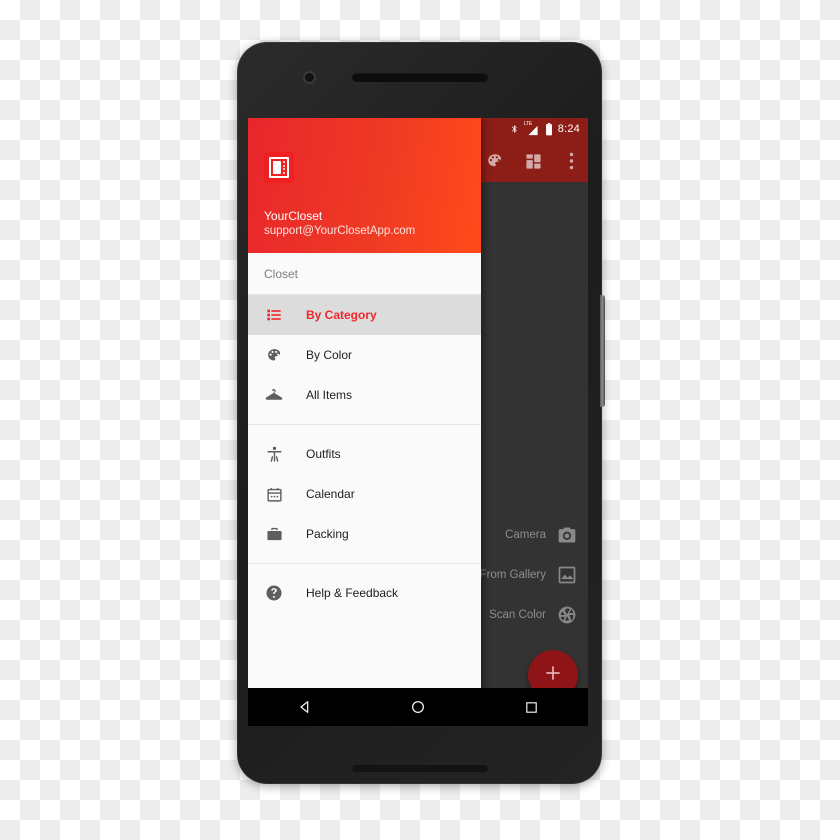  Describe the element at coordinates (330, 494) in the screenshot. I see `sidebar-item-label: Calendar` at that location.